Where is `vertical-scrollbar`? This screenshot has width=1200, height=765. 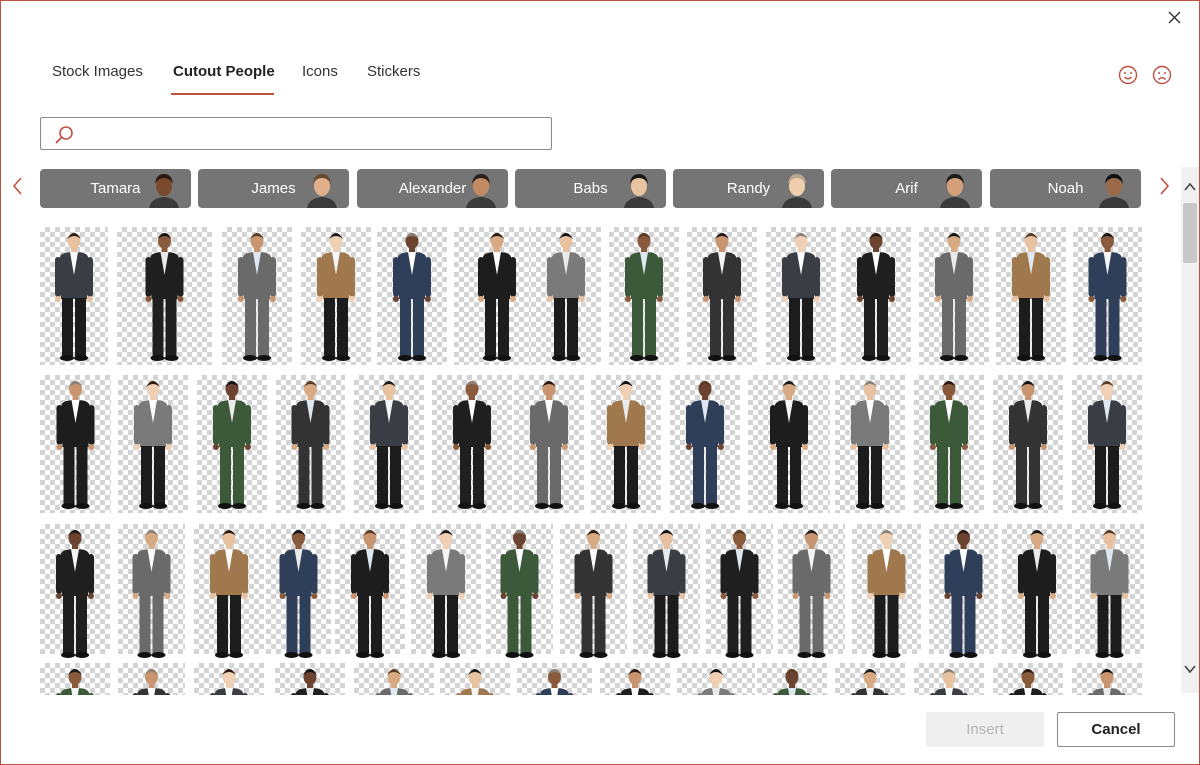 vertical-scrollbar is located at coordinates (1190, 430).